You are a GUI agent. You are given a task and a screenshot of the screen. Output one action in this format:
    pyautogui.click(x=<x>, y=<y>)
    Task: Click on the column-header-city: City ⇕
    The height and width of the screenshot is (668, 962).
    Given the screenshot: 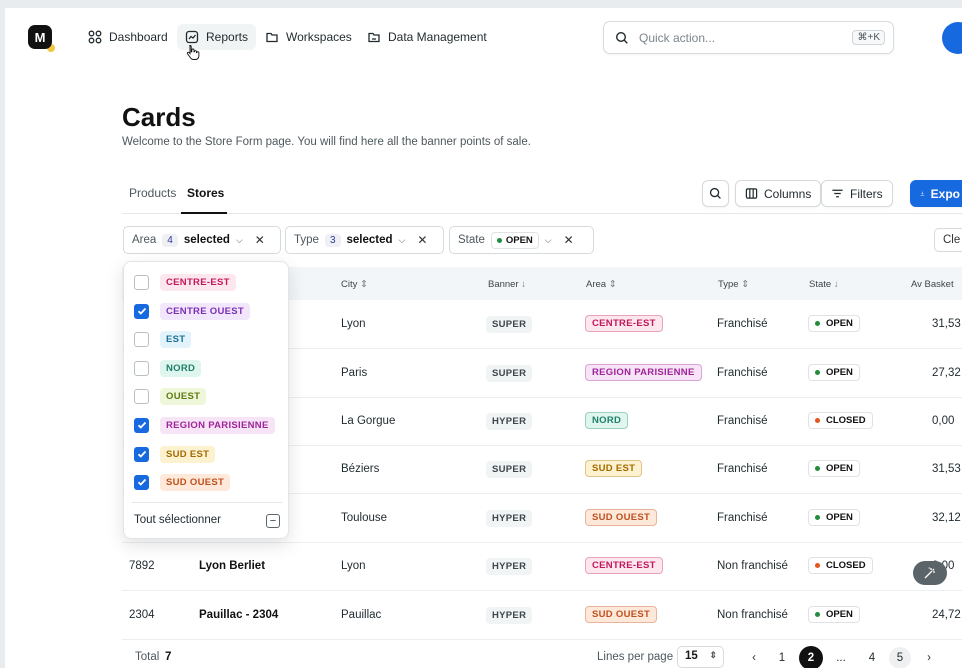 What is the action you would take?
    pyautogui.click(x=354, y=284)
    